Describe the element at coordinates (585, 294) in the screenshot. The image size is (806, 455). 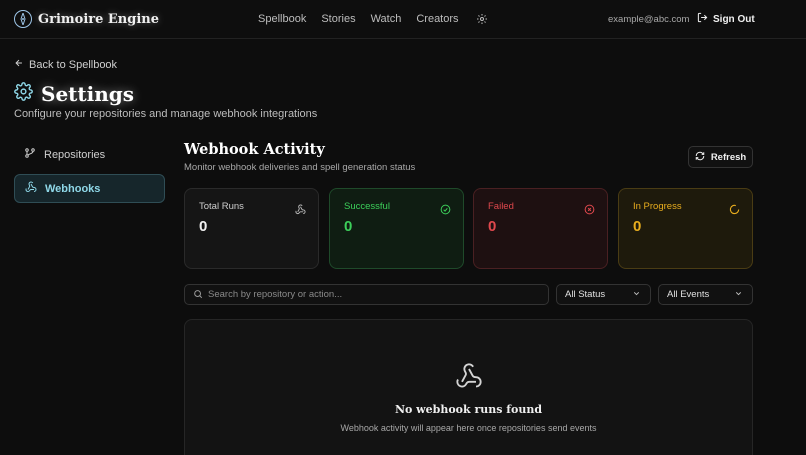
I see `status-filter-value: All Status` at that location.